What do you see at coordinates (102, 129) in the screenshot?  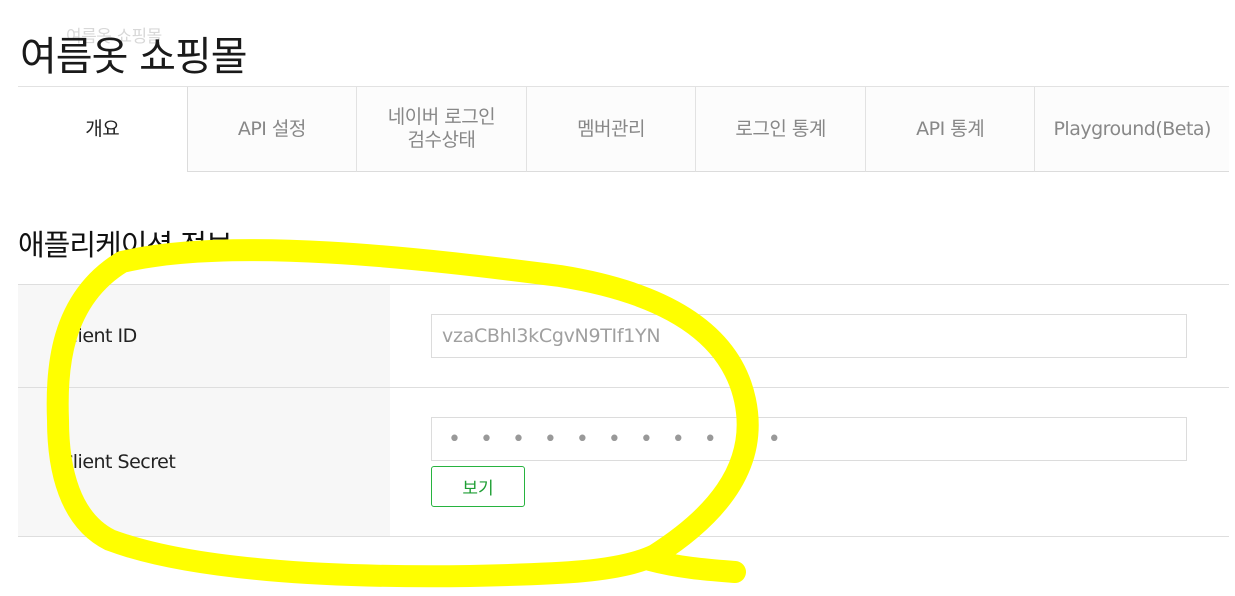 I see `tab-overview: 개요` at bounding box center [102, 129].